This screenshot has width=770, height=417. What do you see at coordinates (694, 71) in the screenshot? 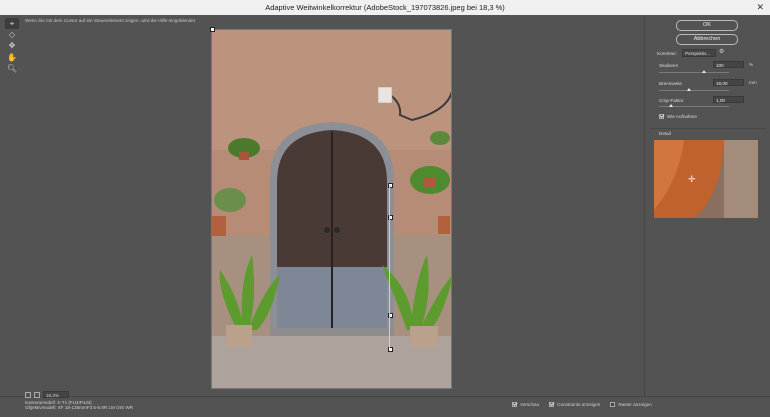
I see `scale-slider` at bounding box center [694, 71].